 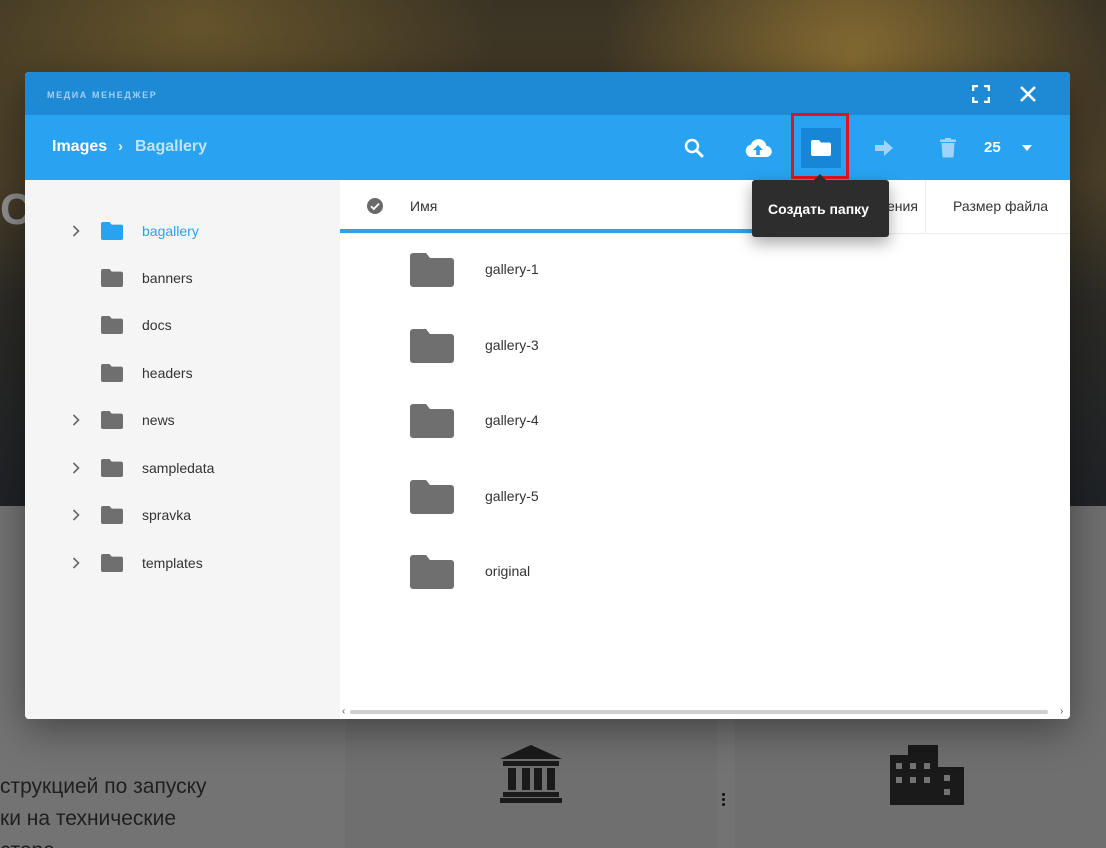 What do you see at coordinates (182, 420) in the screenshot?
I see `tree-item-news: news` at bounding box center [182, 420].